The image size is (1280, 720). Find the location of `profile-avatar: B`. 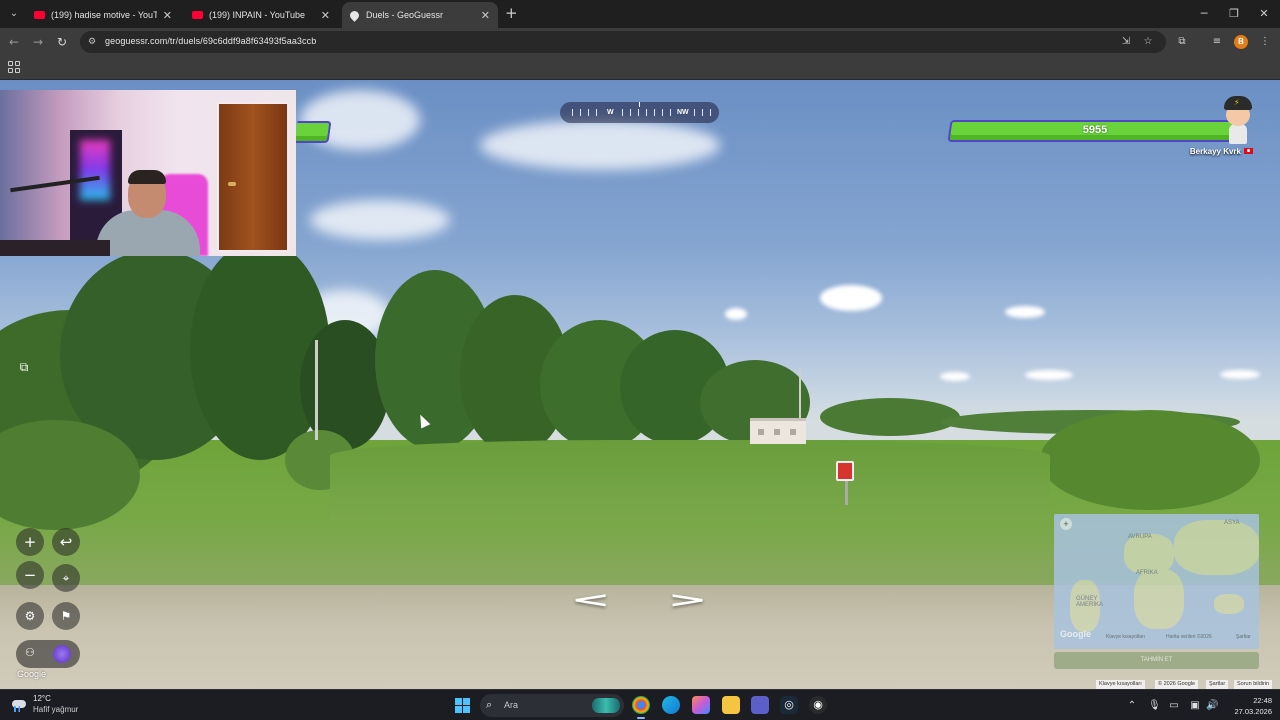

profile-avatar: B is located at coordinates (1241, 42).